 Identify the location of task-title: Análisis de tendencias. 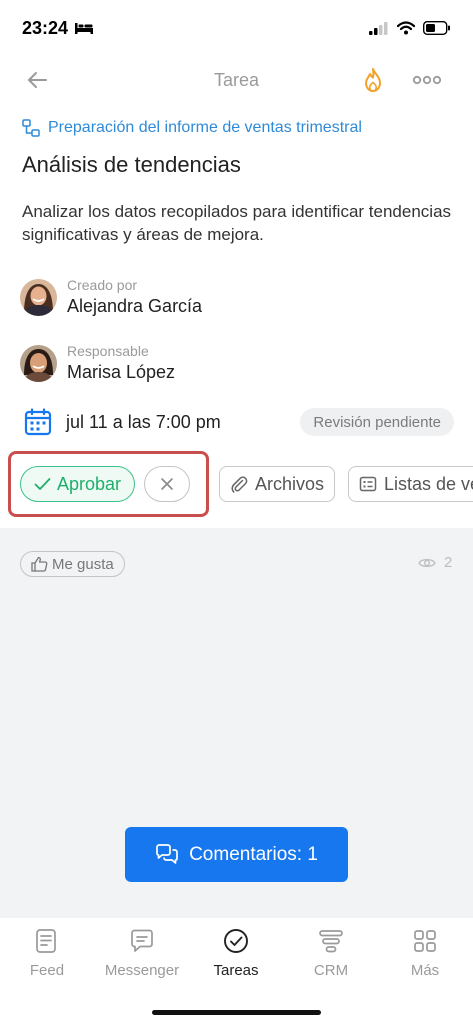
(131, 164).